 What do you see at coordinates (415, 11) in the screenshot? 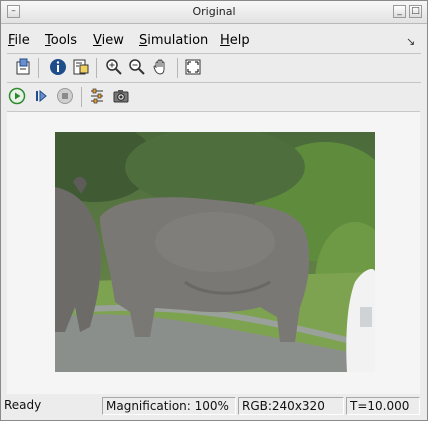
I see `maximize-button: □` at bounding box center [415, 11].